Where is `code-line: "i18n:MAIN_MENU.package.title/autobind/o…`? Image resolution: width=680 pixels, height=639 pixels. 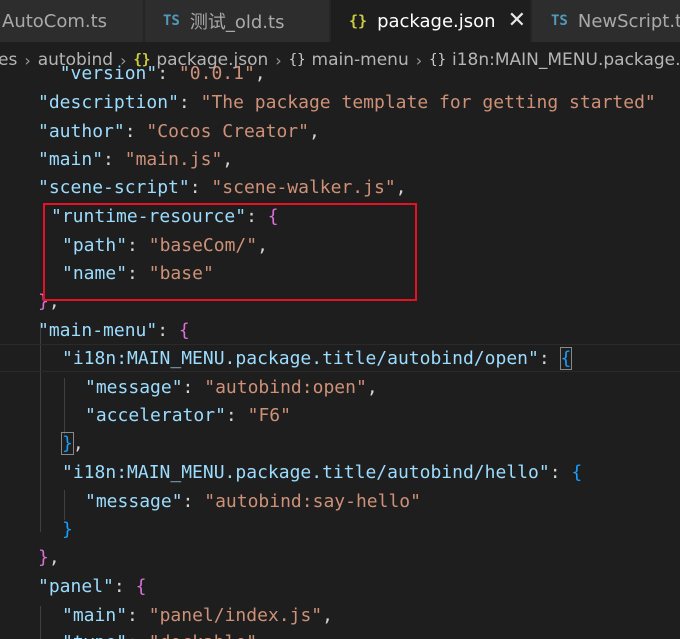
code-line: "i18n:MAIN_MENU.package.title/autobind/o… is located at coordinates (317, 358).